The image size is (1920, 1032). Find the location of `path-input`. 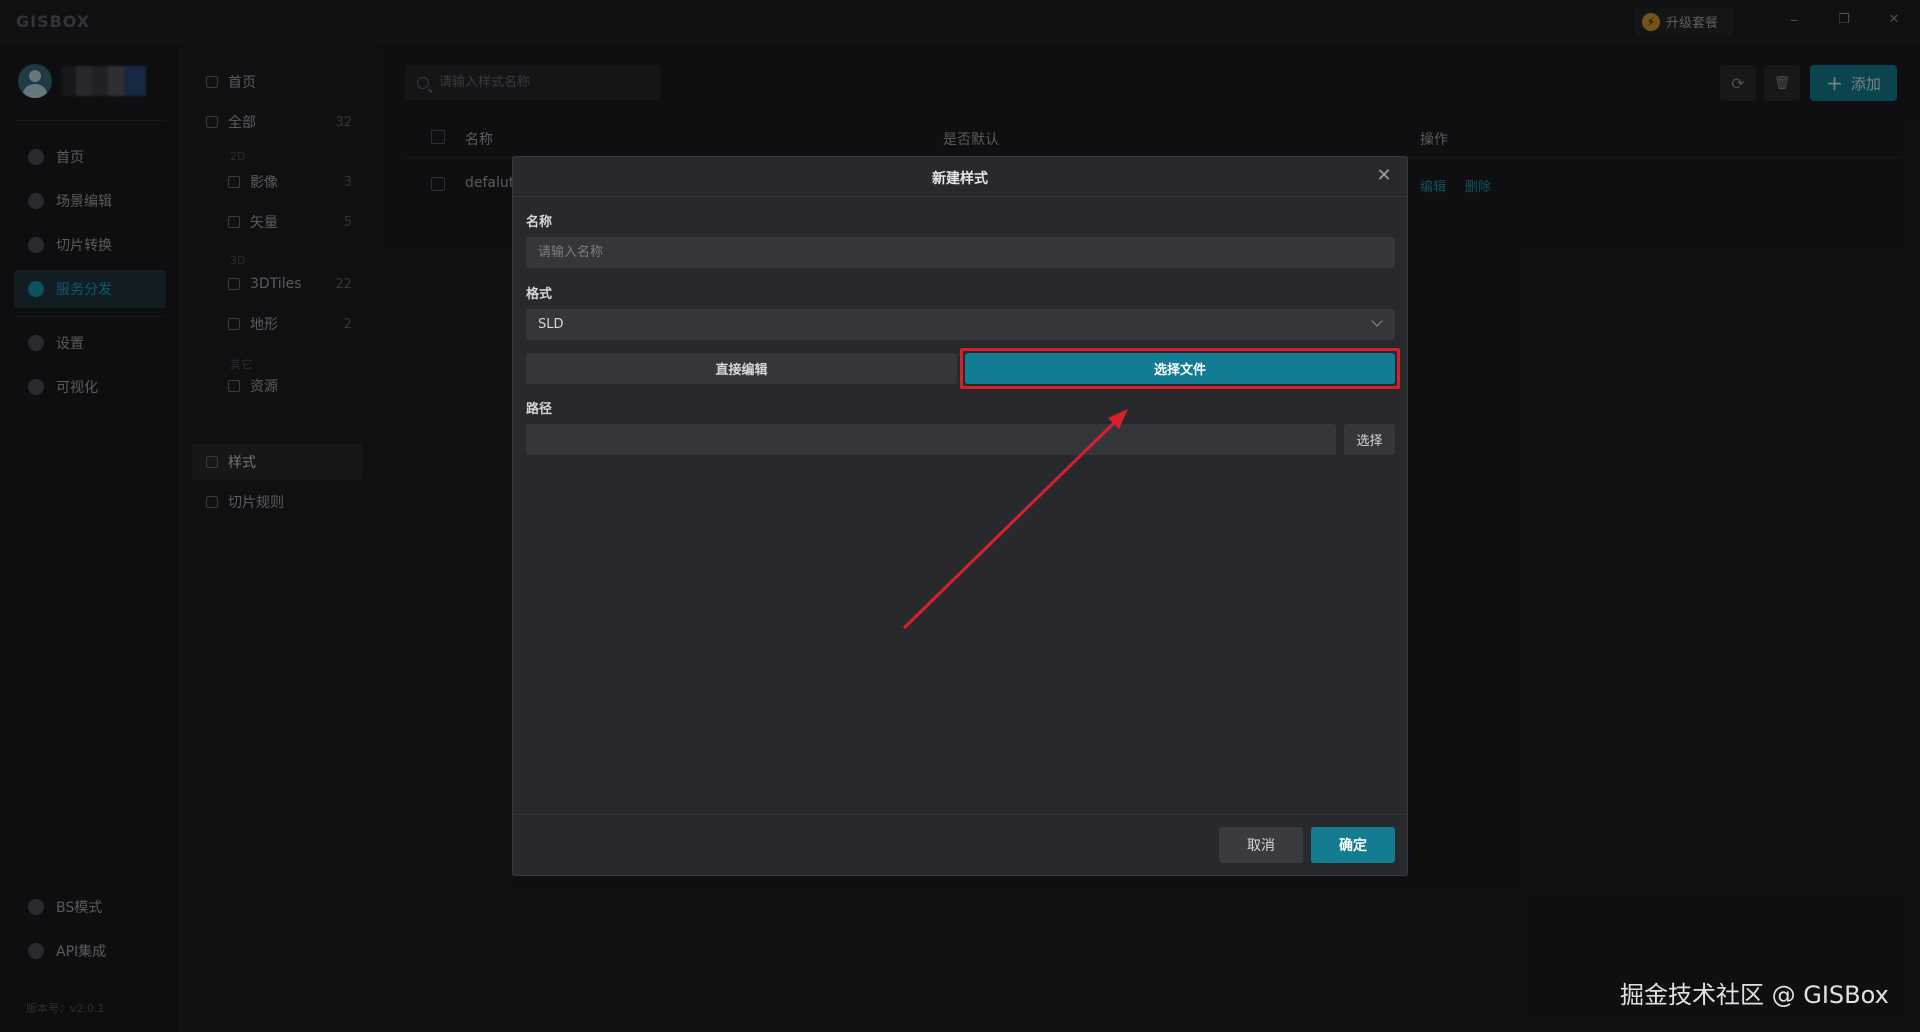

path-input is located at coordinates (937, 439).